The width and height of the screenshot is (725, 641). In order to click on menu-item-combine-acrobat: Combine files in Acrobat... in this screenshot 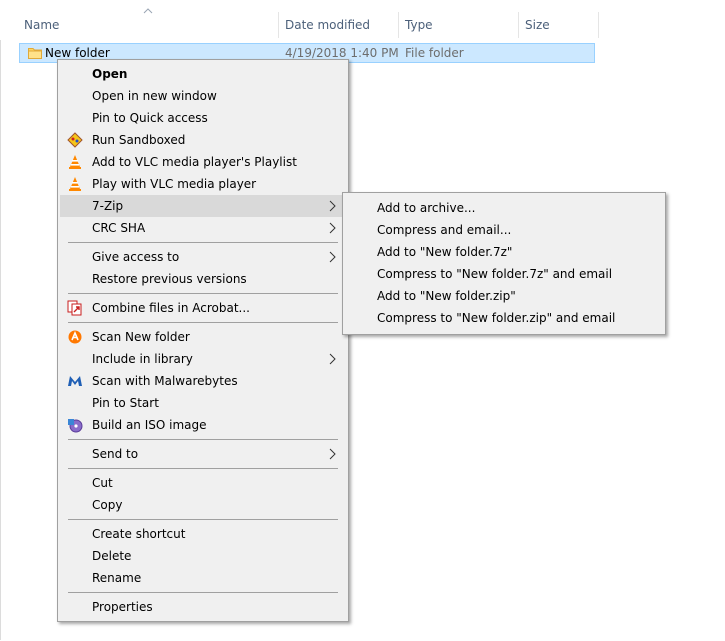, I will do `click(203, 308)`.